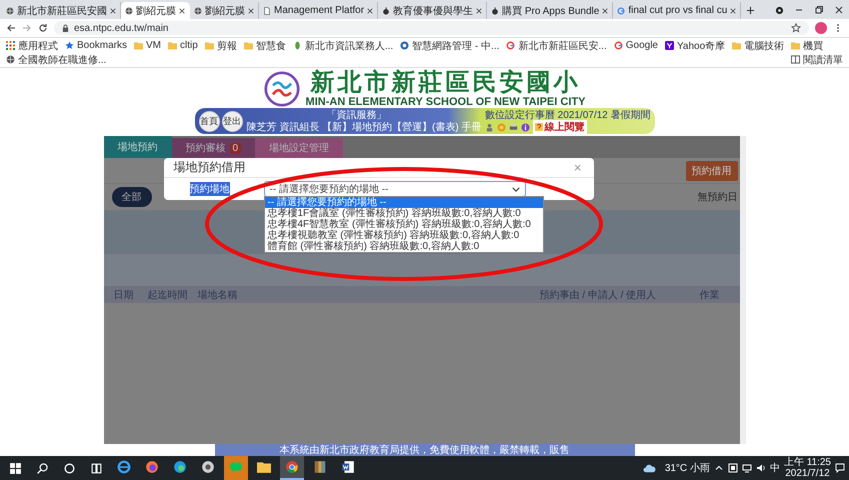  What do you see at coordinates (148, 45) in the screenshot?
I see `bookmark: VM` at bounding box center [148, 45].